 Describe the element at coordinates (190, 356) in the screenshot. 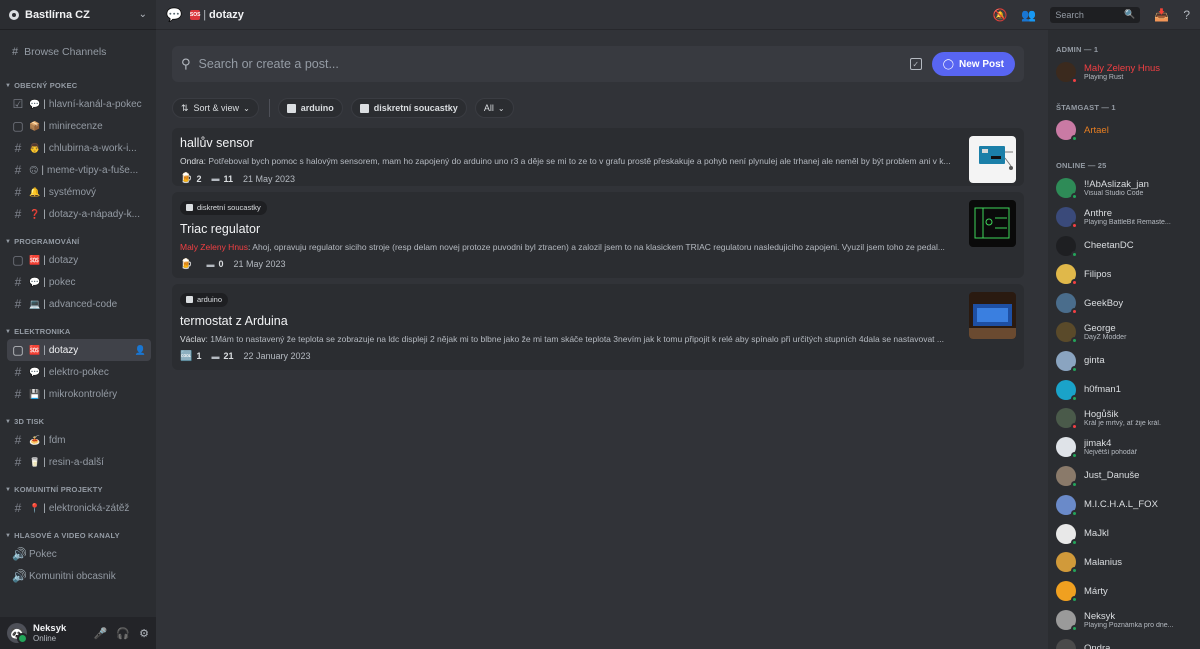

I see `reaction: 🆒 1` at that location.